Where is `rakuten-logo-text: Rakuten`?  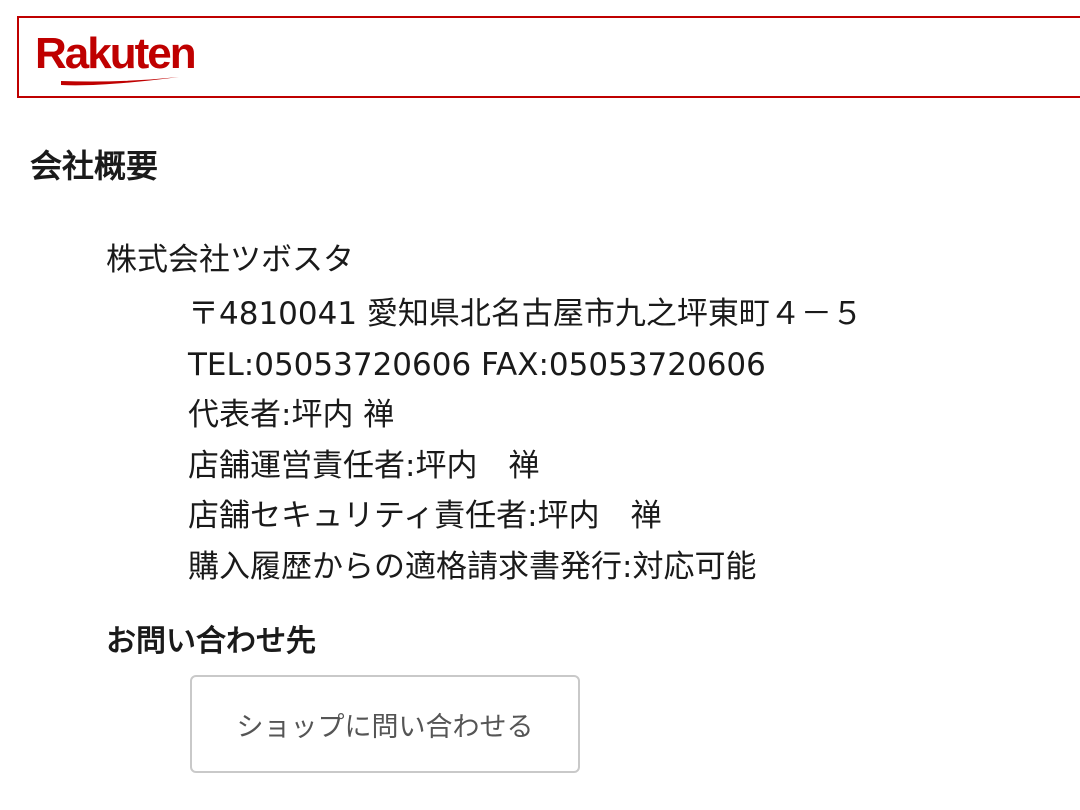
rakuten-logo-text: Rakuten is located at coordinates (116, 53).